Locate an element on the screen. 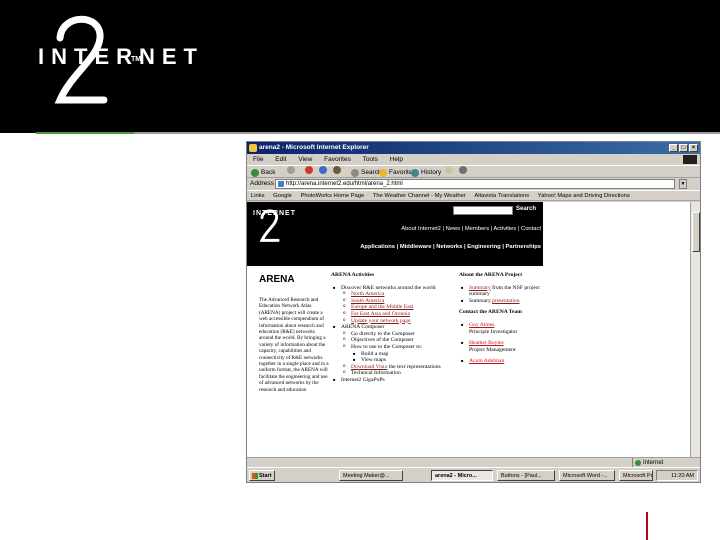  composer-objectives-text: Objectives of the Composer is located at coordinates (382, 340).